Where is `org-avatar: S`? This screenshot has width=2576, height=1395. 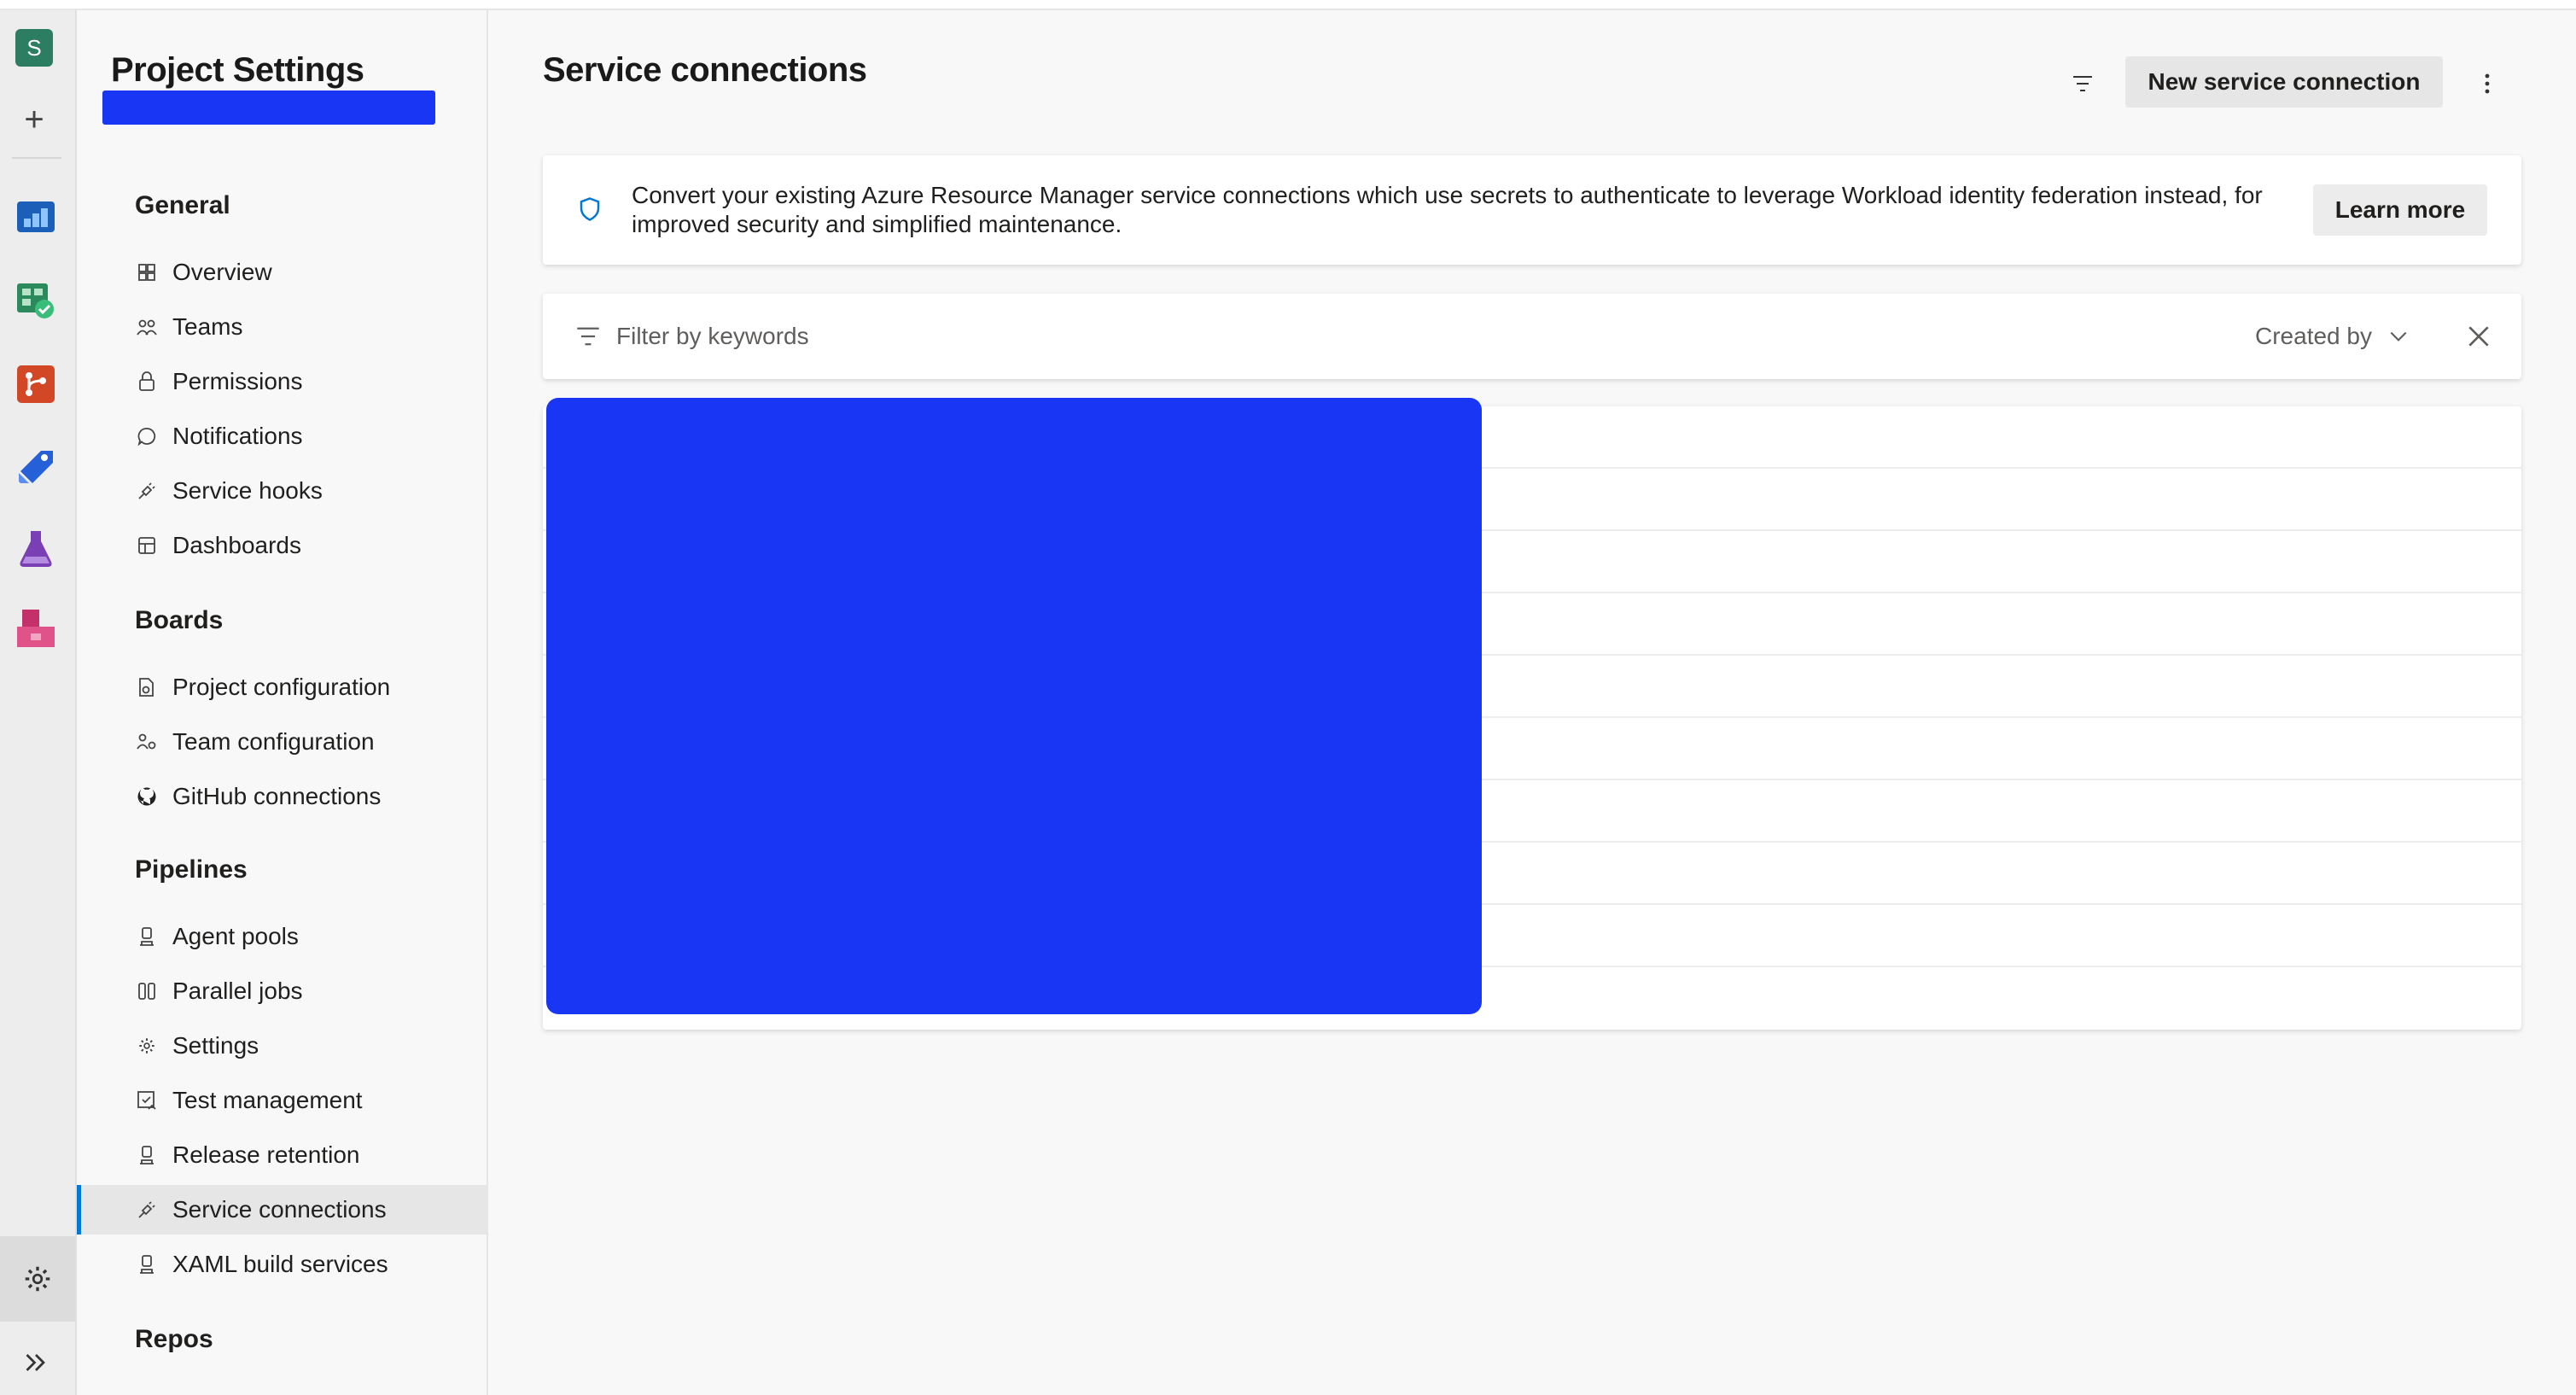 org-avatar: S is located at coordinates (34, 48).